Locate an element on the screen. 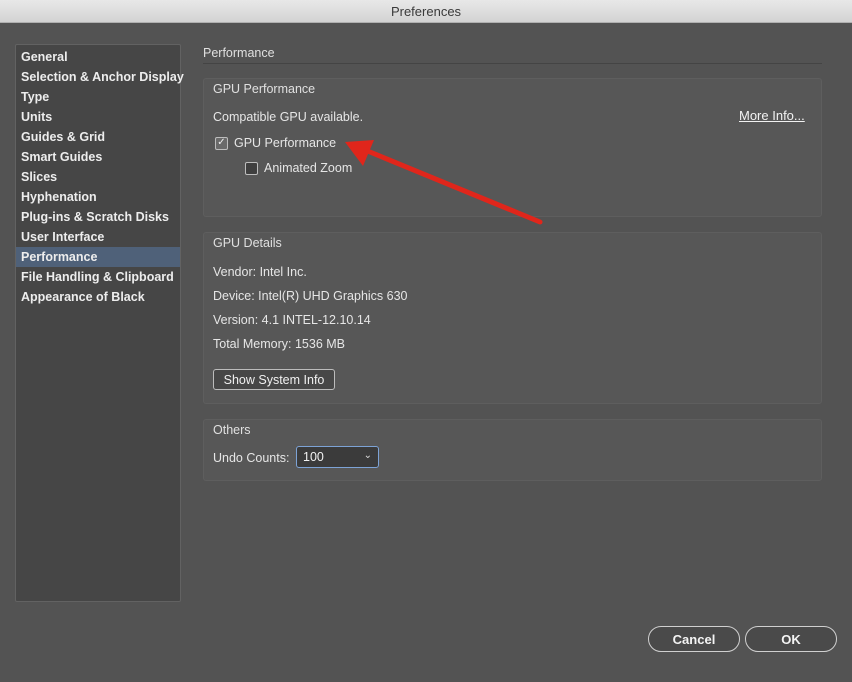 Image resolution: width=852 pixels, height=682 pixels. undo-counts-value: 100 is located at coordinates (313, 457).